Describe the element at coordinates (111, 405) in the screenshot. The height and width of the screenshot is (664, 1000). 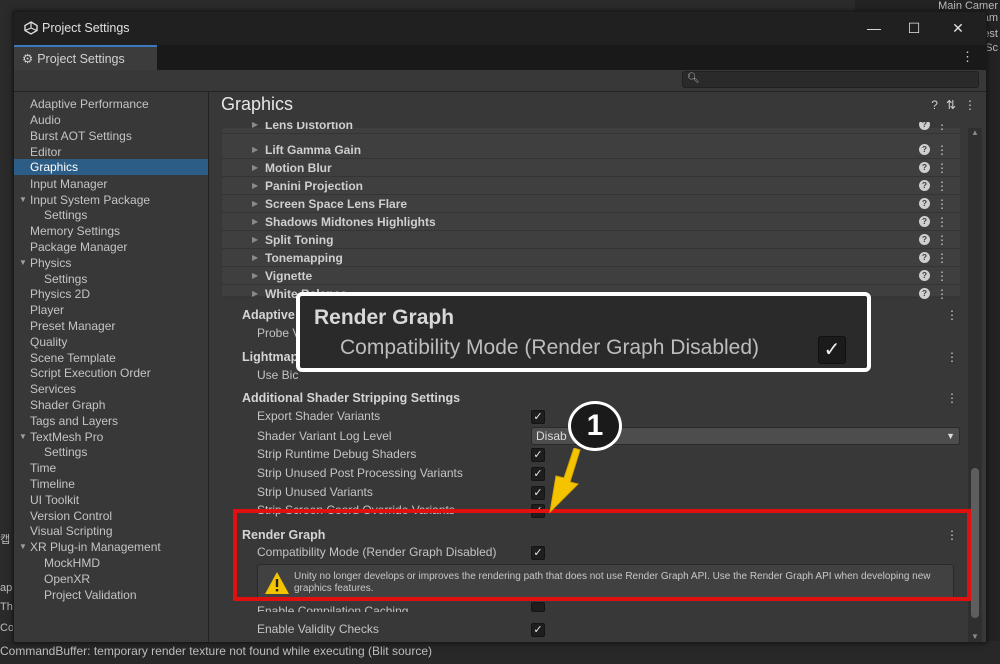
I see `sidebar-item-shader-graph: Shader Graph` at that location.